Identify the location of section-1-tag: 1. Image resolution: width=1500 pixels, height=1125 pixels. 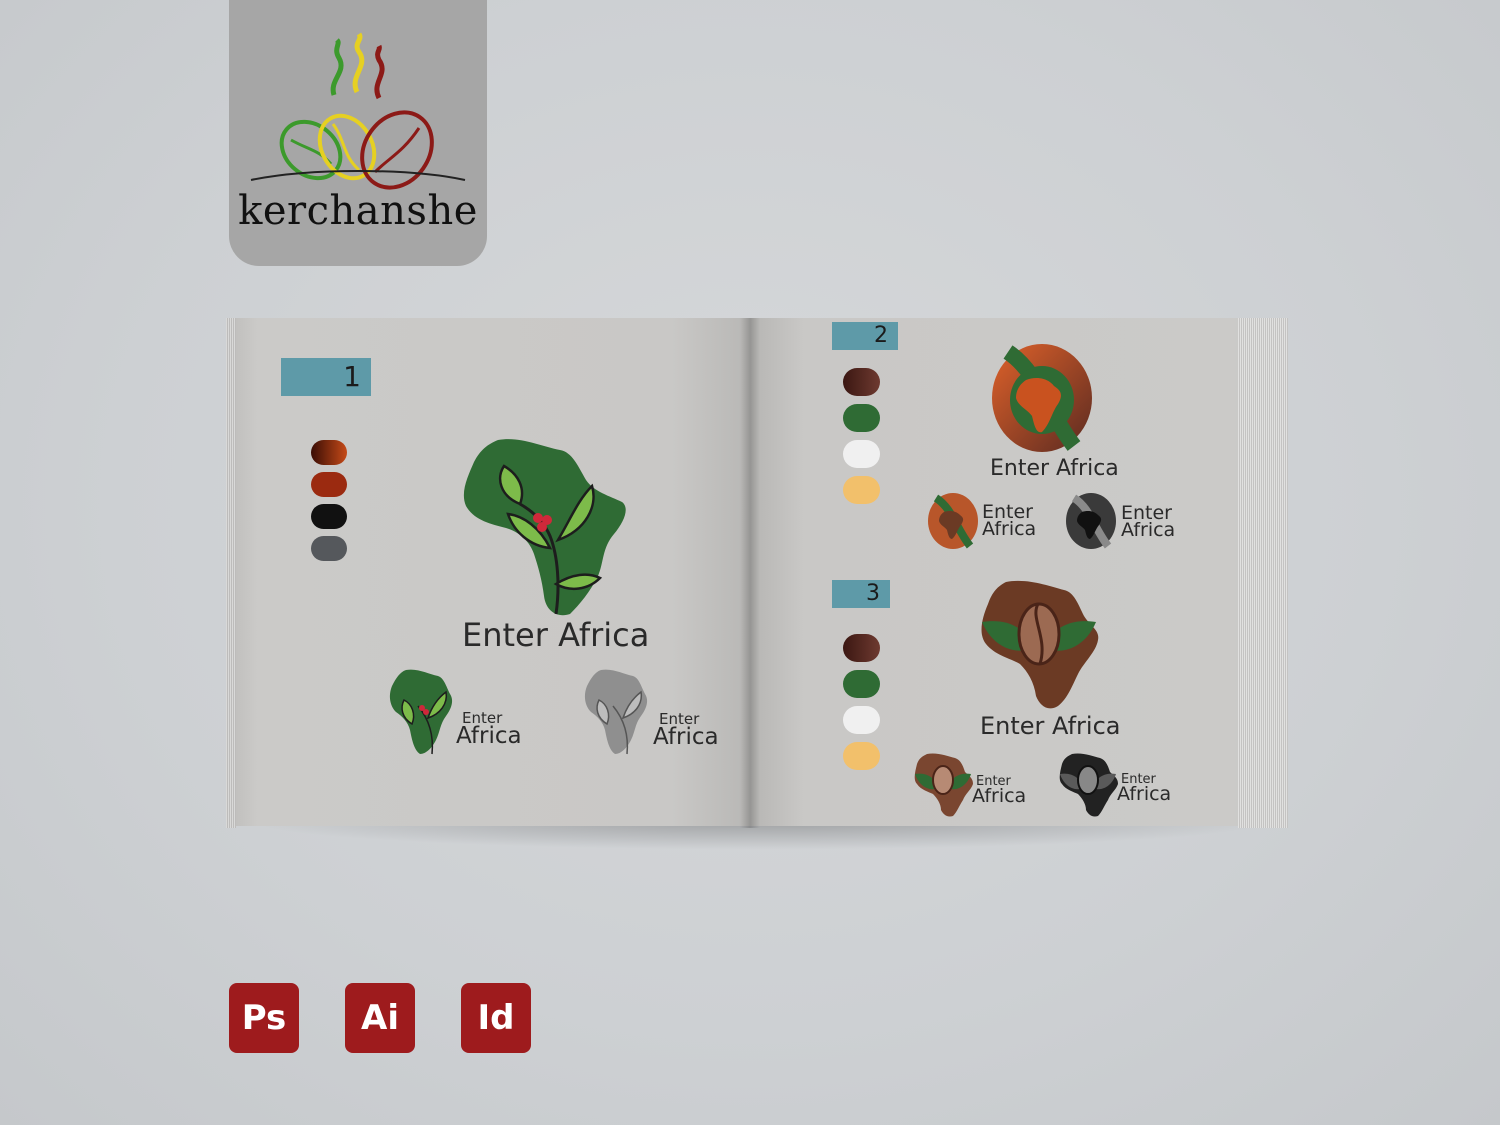
(326, 377).